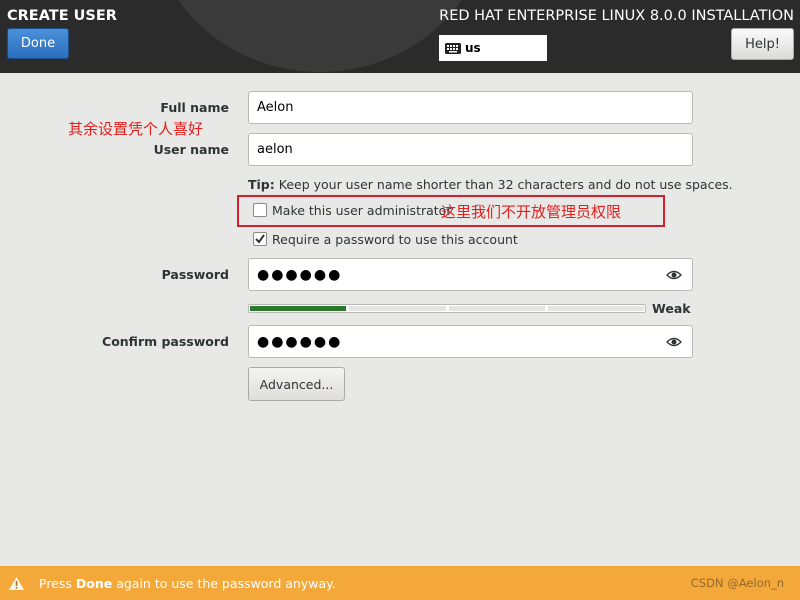  What do you see at coordinates (470, 107) in the screenshot?
I see `full-name-field: Aelon` at bounding box center [470, 107].